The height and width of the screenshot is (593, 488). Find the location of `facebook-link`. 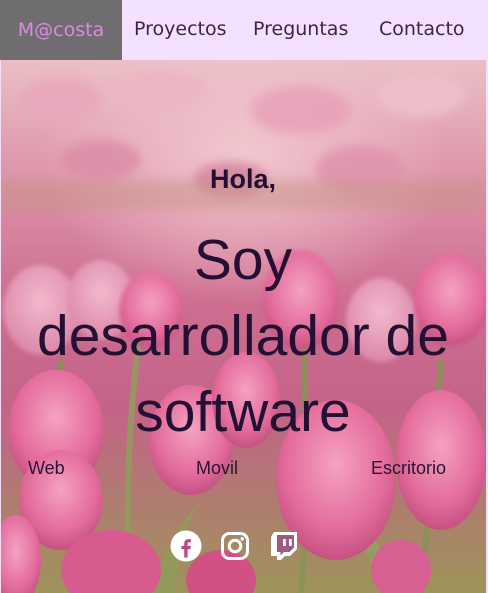

facebook-link is located at coordinates (186, 546).